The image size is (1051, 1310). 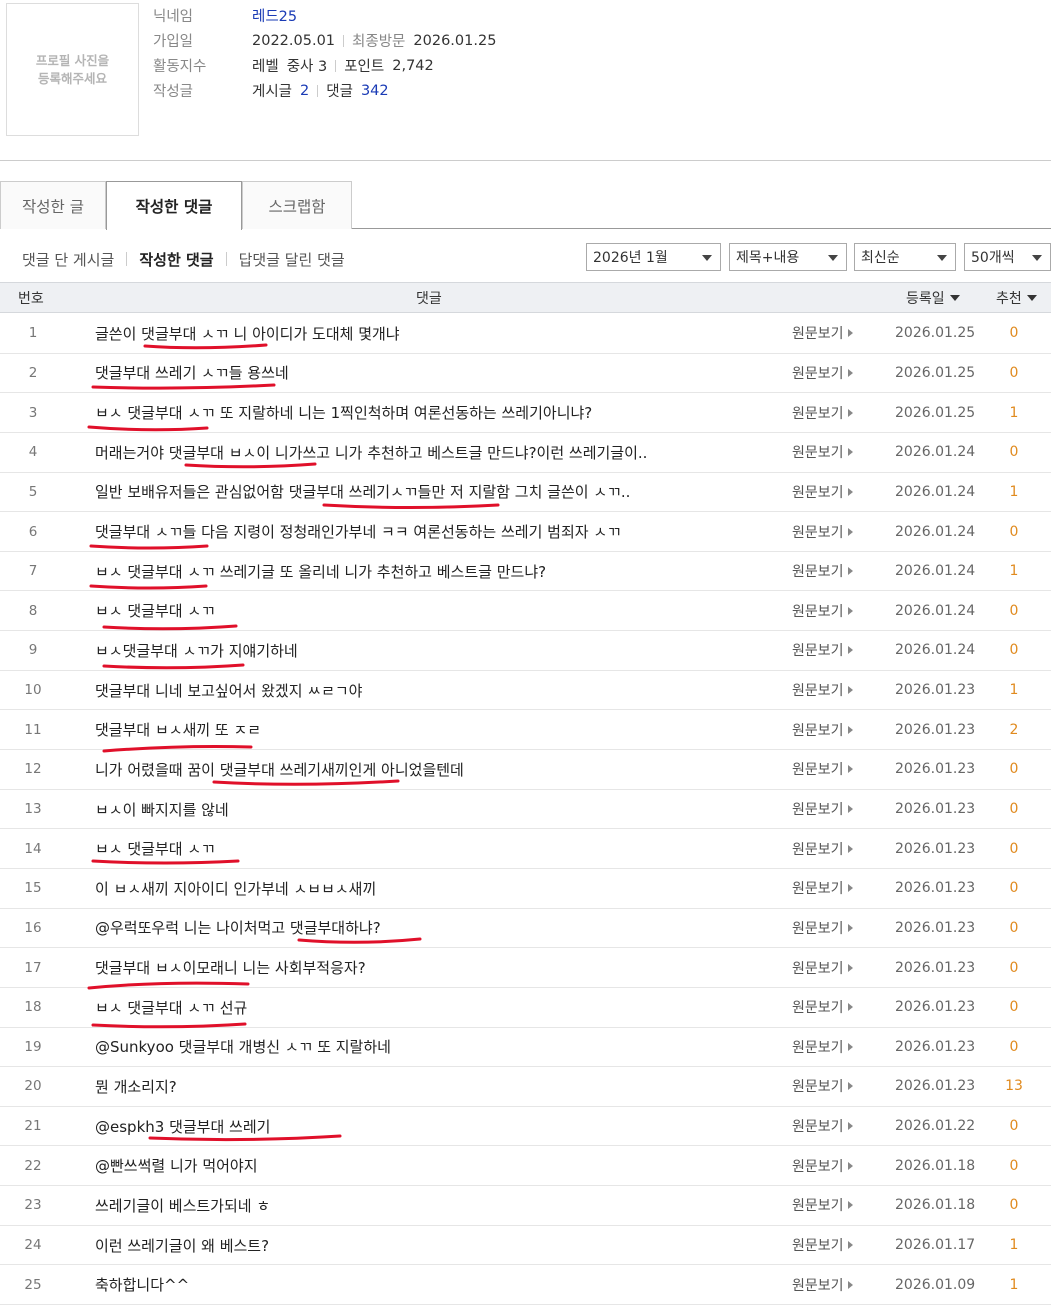 What do you see at coordinates (935, 1205) in the screenshot?
I see `comment-date: 2026.01.18` at bounding box center [935, 1205].